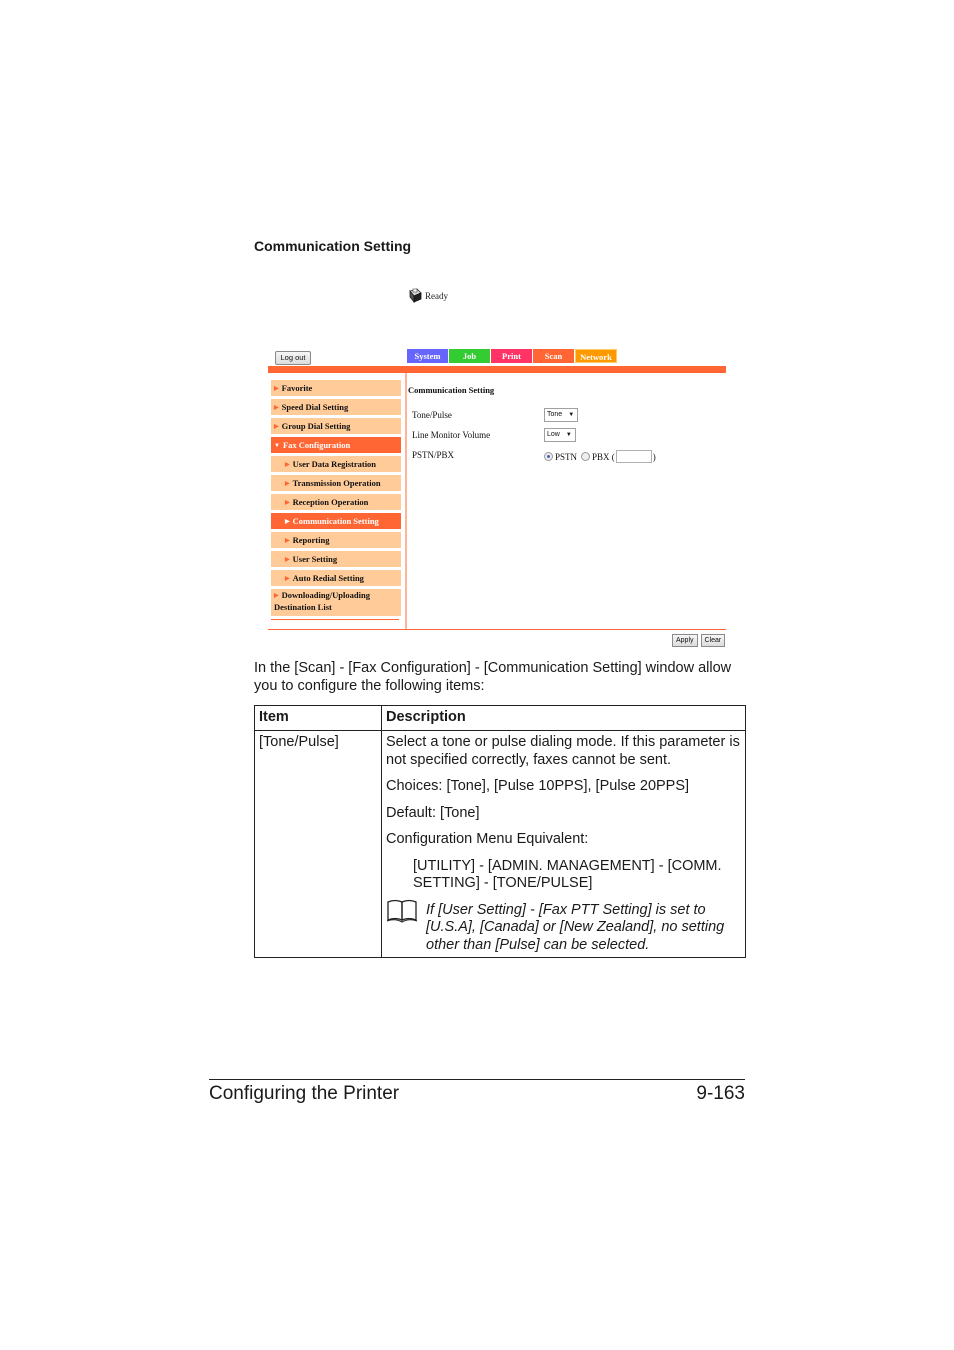 Image resolution: width=954 pixels, height=1350 pixels. I want to click on pstn-pbx-label: PSTN/PBX, so click(433, 455).